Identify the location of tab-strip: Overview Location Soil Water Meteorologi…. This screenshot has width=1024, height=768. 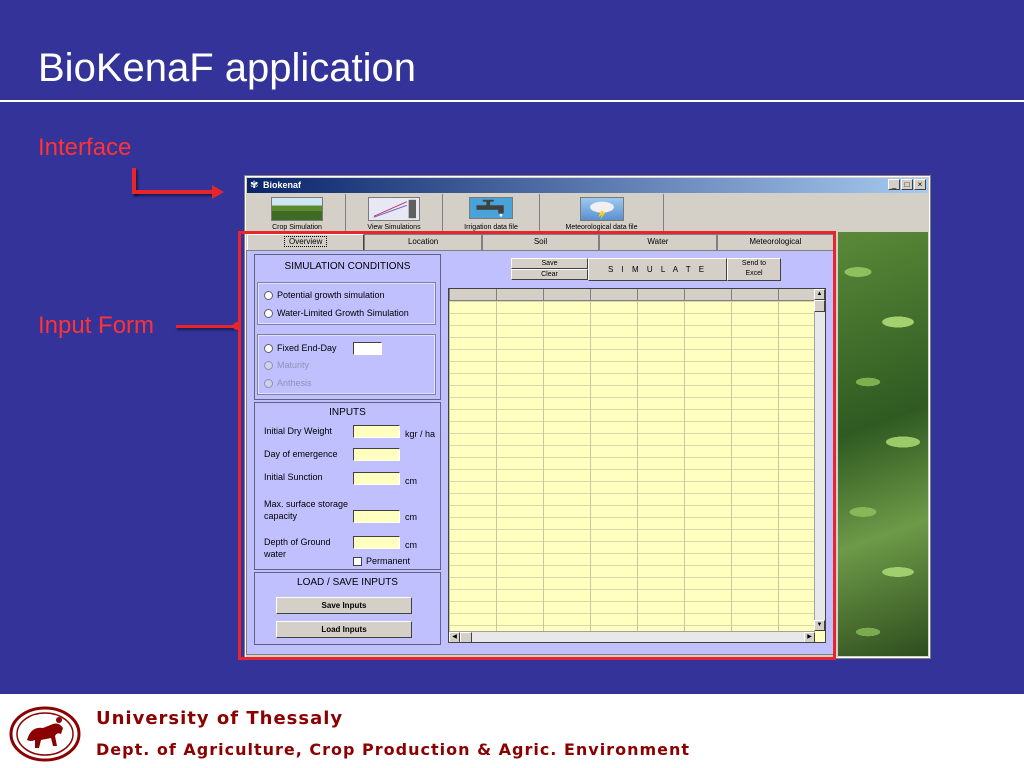
(541, 242).